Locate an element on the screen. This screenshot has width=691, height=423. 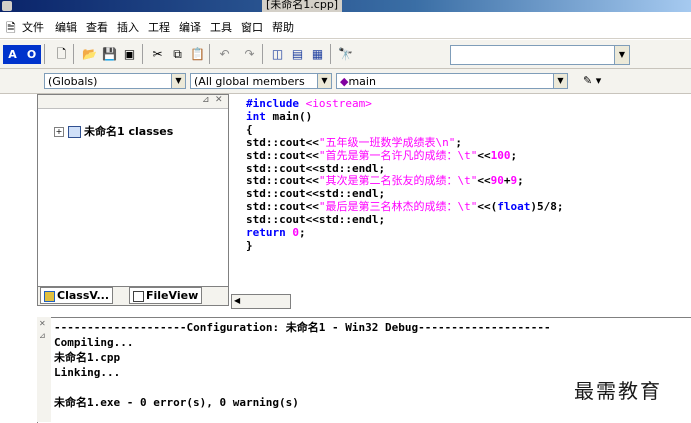
expand-icon: + is located at coordinates (59, 132).